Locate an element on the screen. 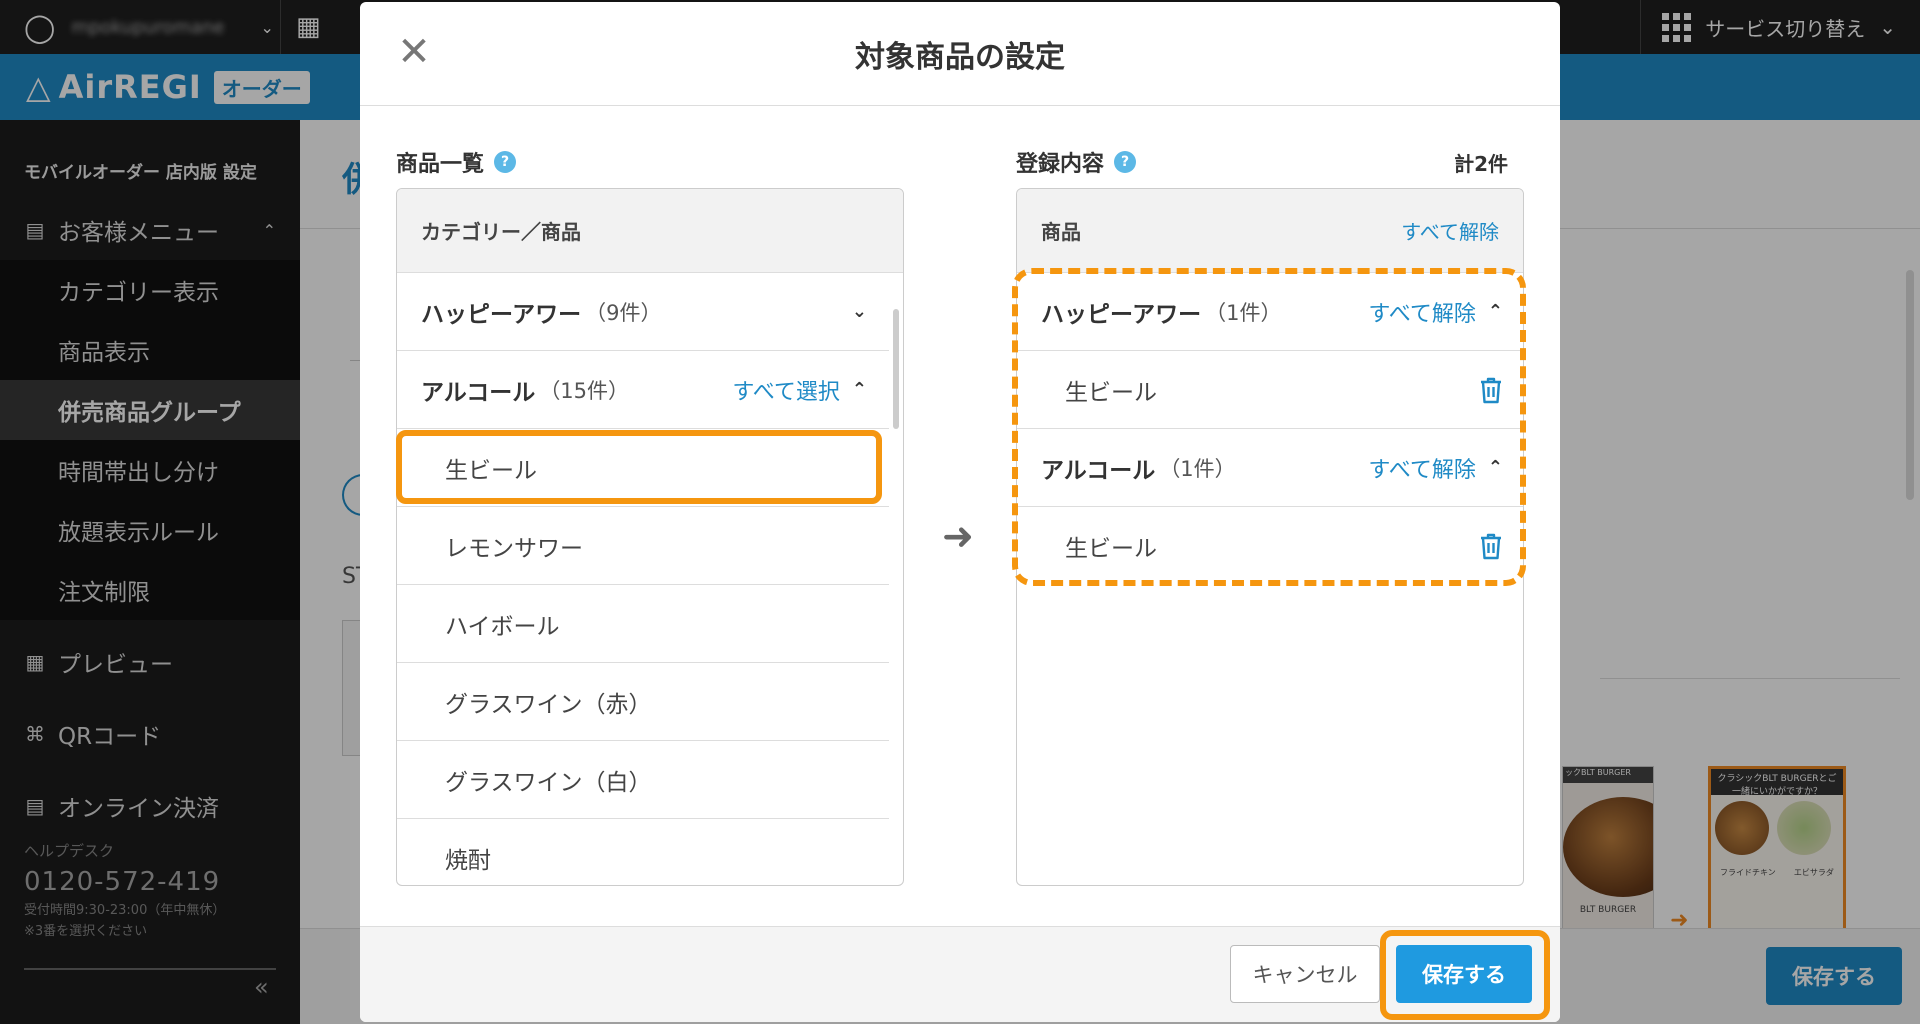  category-count: （9件） is located at coordinates (623, 312).